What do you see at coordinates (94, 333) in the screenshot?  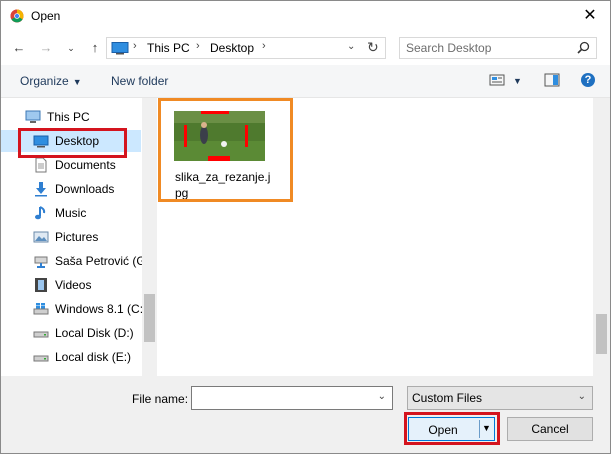 I see `sidebar-item-label: Local Disk (D:)` at bounding box center [94, 333].